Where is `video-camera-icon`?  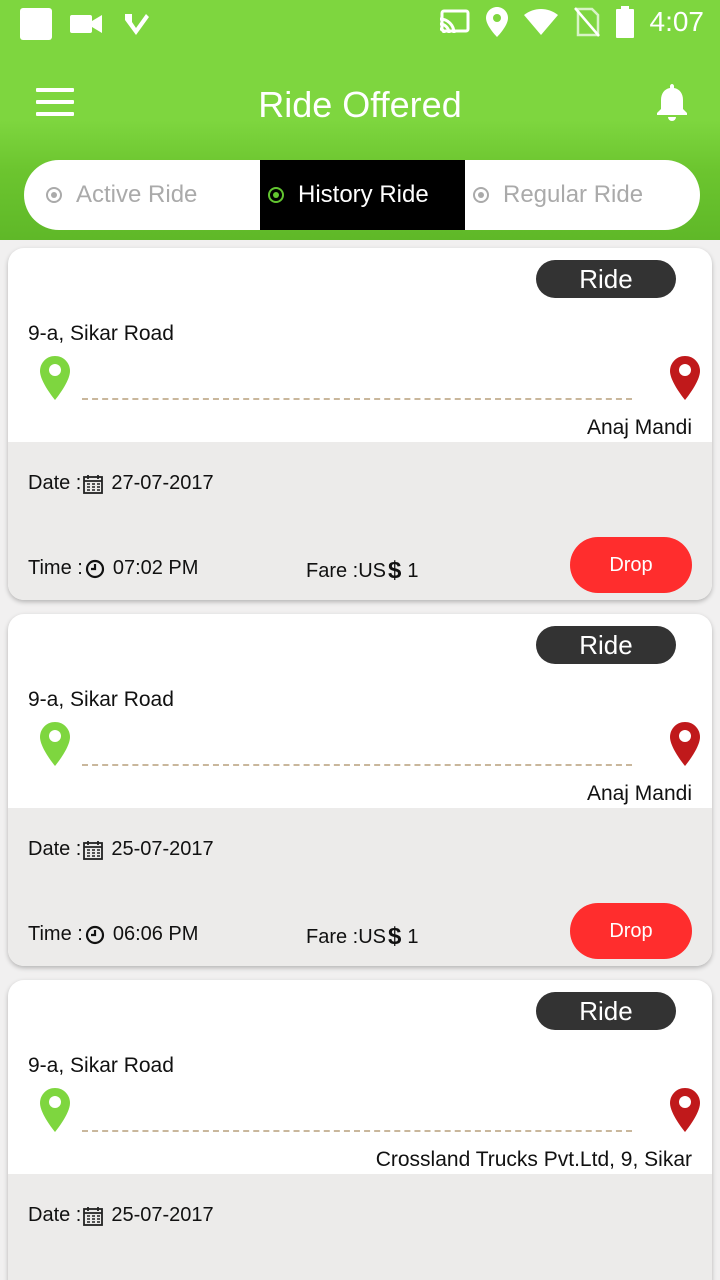
video-camera-icon is located at coordinates (86, 24).